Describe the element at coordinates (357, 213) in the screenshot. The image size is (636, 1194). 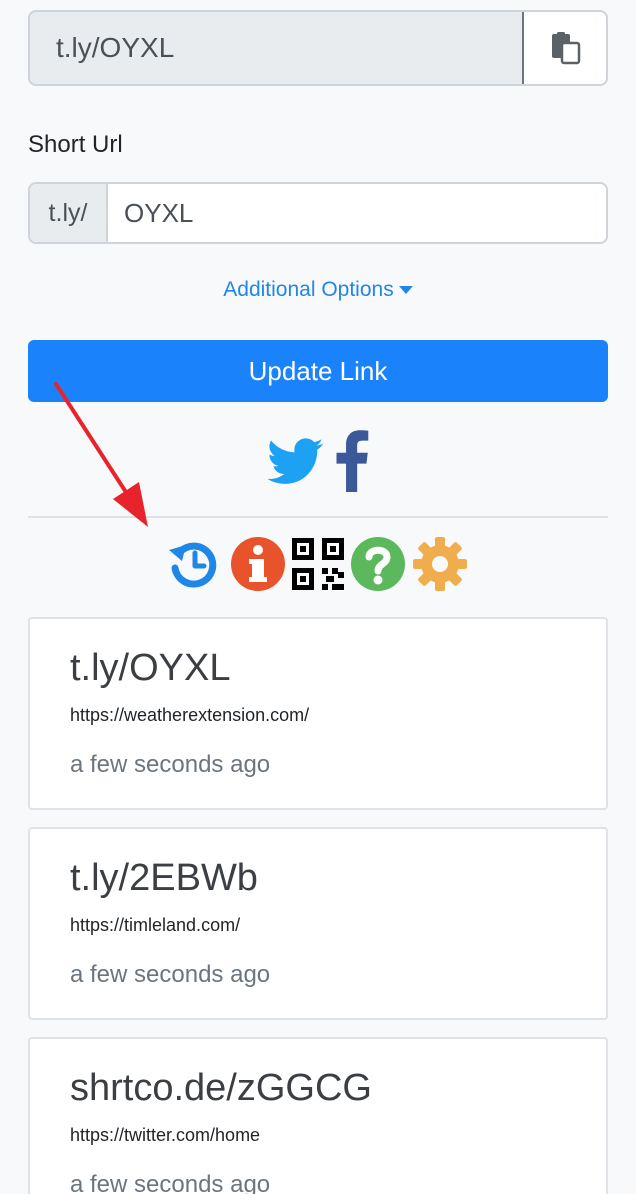
I see `short-url-input` at that location.